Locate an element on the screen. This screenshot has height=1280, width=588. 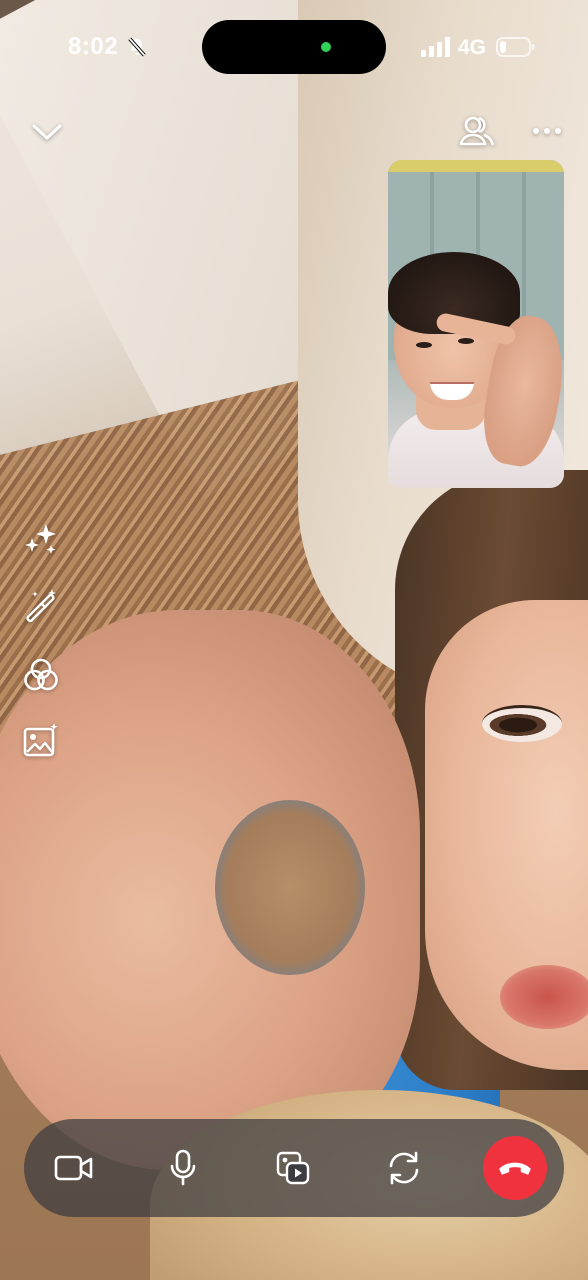
background-button is located at coordinates (41, 741).